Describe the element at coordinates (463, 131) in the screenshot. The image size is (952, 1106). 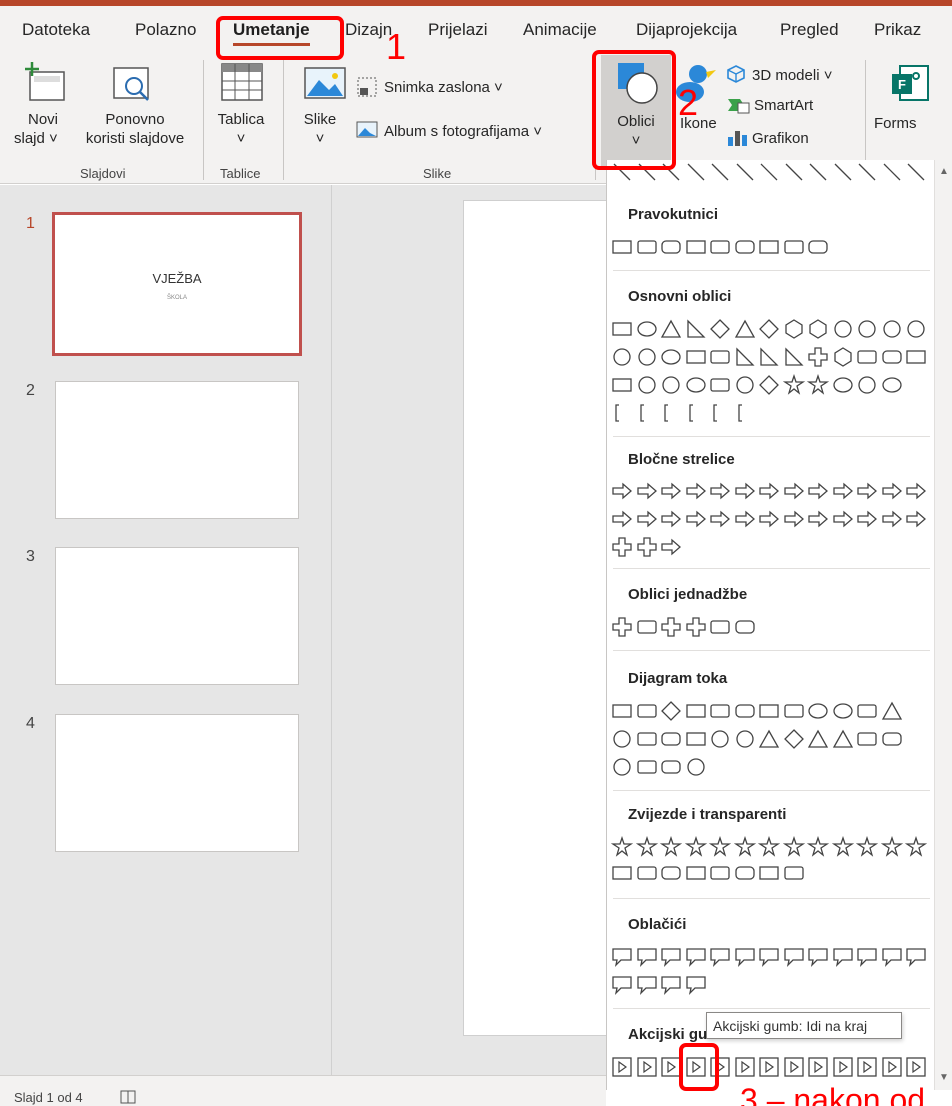
I see `photo-album-button: Album s fotografijama ˅` at that location.